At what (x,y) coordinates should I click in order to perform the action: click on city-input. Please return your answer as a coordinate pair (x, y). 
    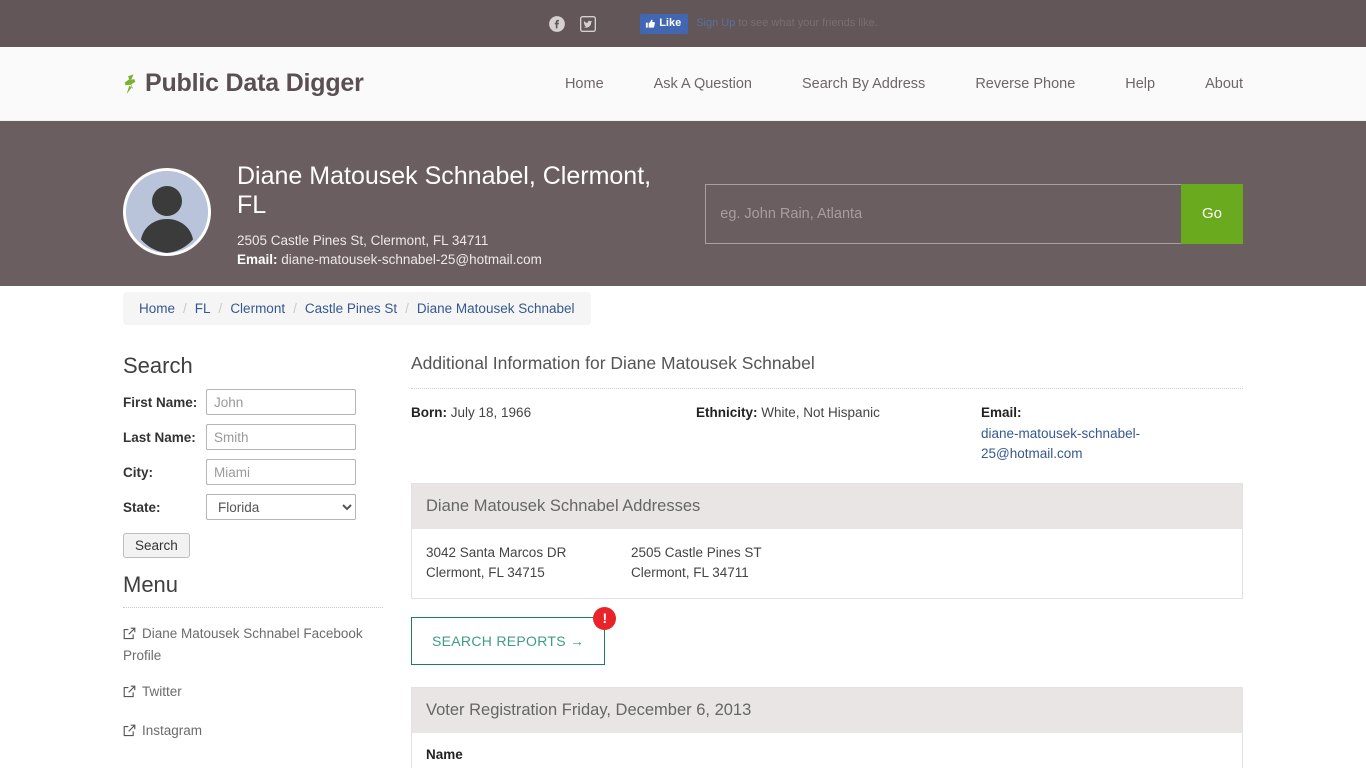
    Looking at the image, I should click on (281, 472).